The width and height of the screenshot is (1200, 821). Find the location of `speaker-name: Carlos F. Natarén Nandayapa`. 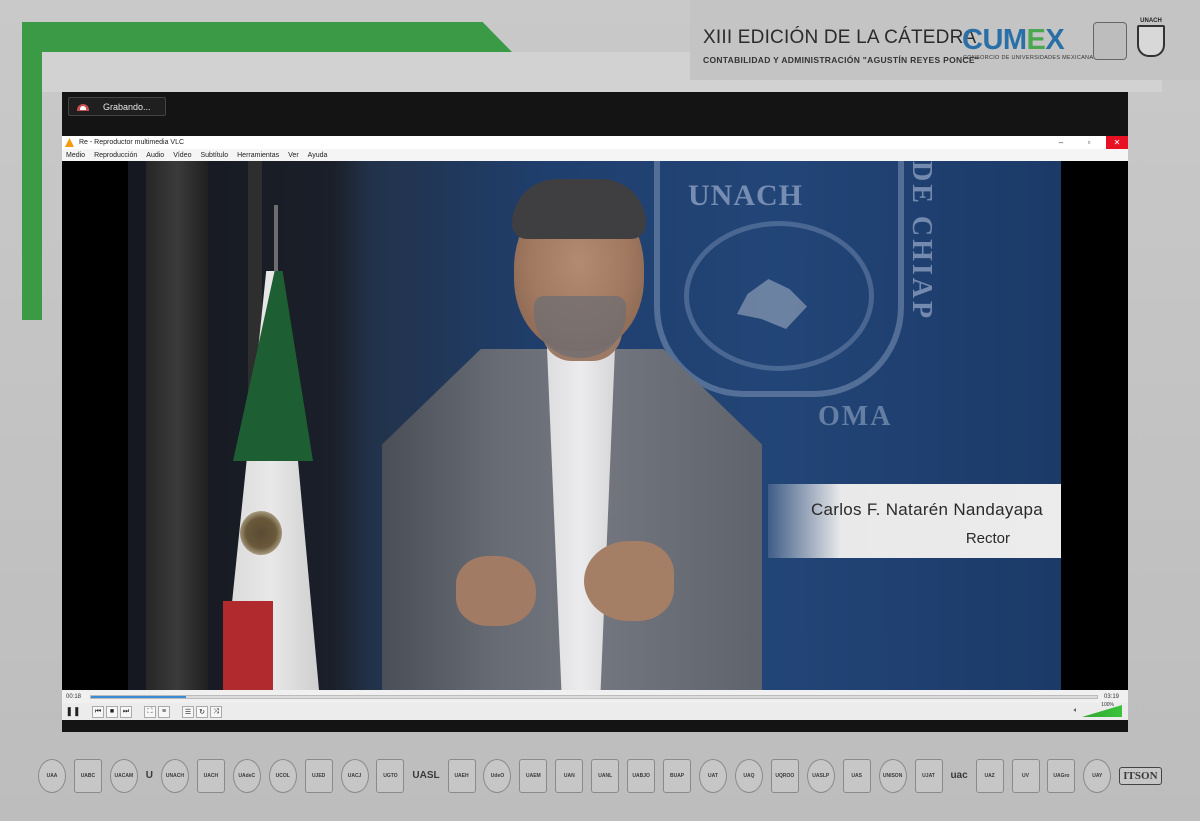

speaker-name: Carlos F. Natarén Nandayapa is located at coordinates (926, 509).